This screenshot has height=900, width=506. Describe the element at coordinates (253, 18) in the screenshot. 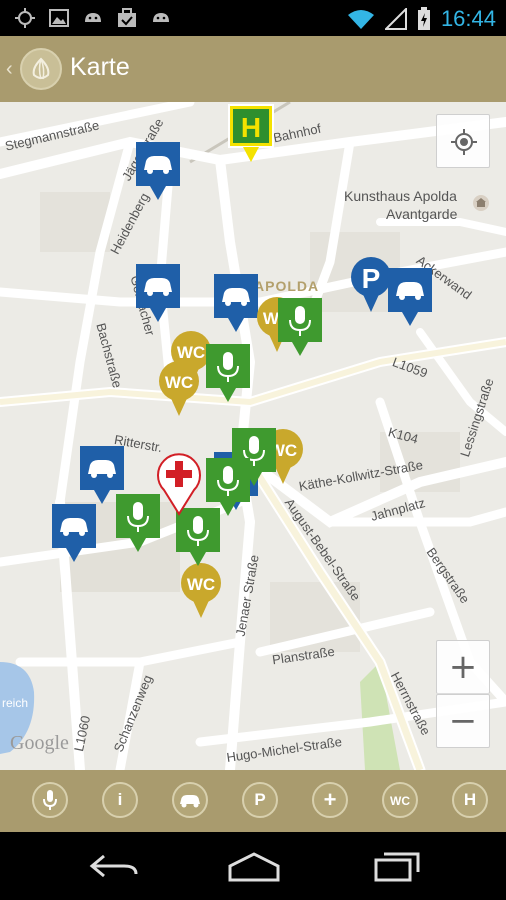

I see `status-bar: 16:44` at that location.